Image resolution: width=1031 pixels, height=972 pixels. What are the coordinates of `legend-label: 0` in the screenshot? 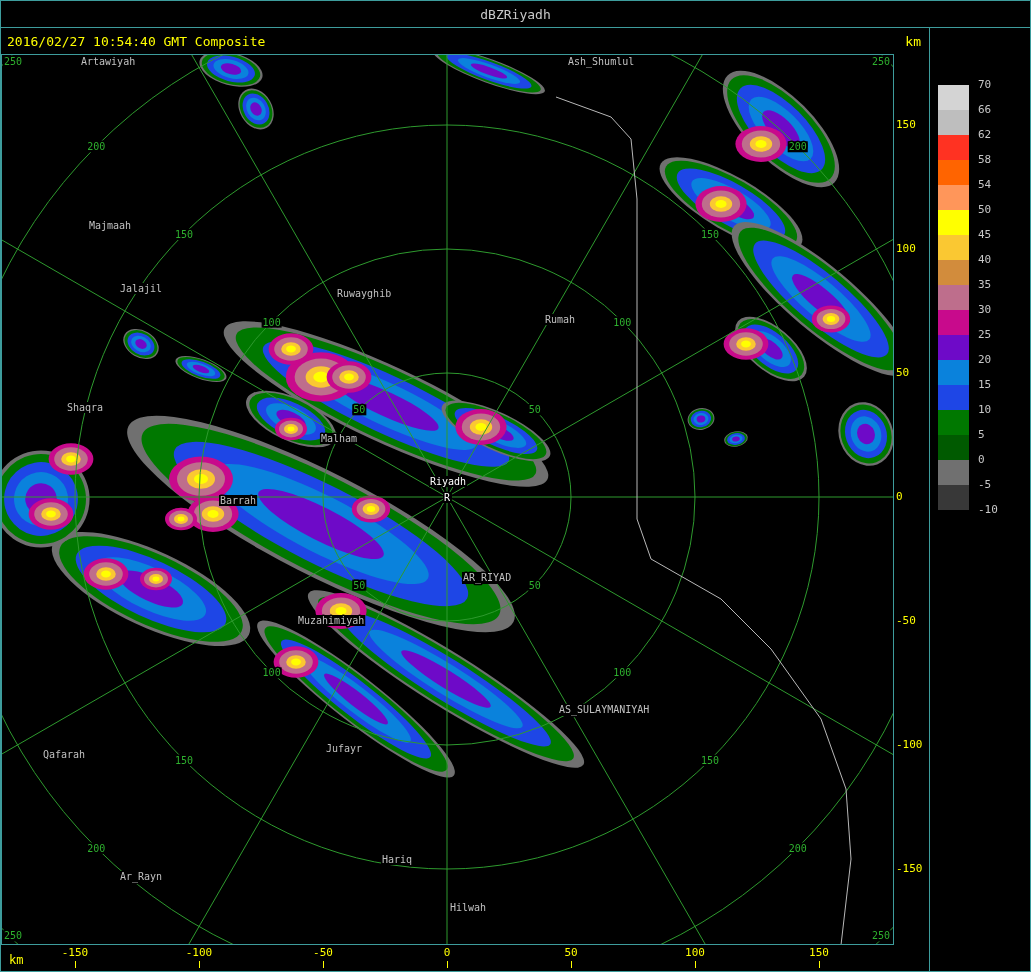 It's located at (982, 460).